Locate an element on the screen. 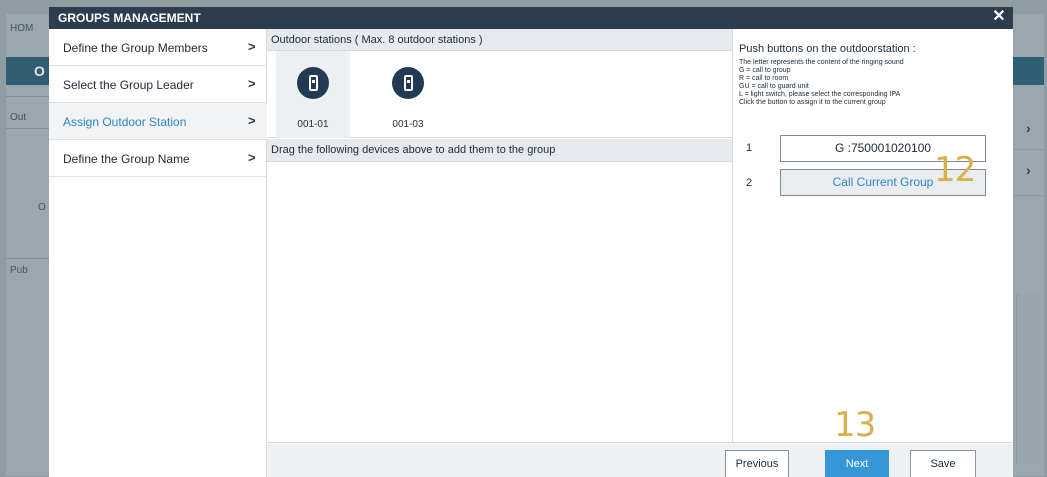 This screenshot has width=1047, height=477. menu-item-label: Define the Group Members is located at coordinates (135, 48).